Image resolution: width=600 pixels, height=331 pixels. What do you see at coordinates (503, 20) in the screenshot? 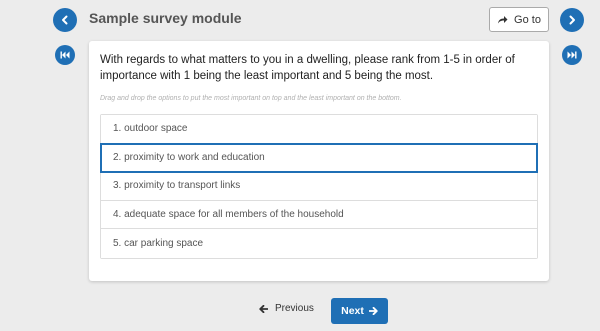
I see `share-arrow-icon` at bounding box center [503, 20].